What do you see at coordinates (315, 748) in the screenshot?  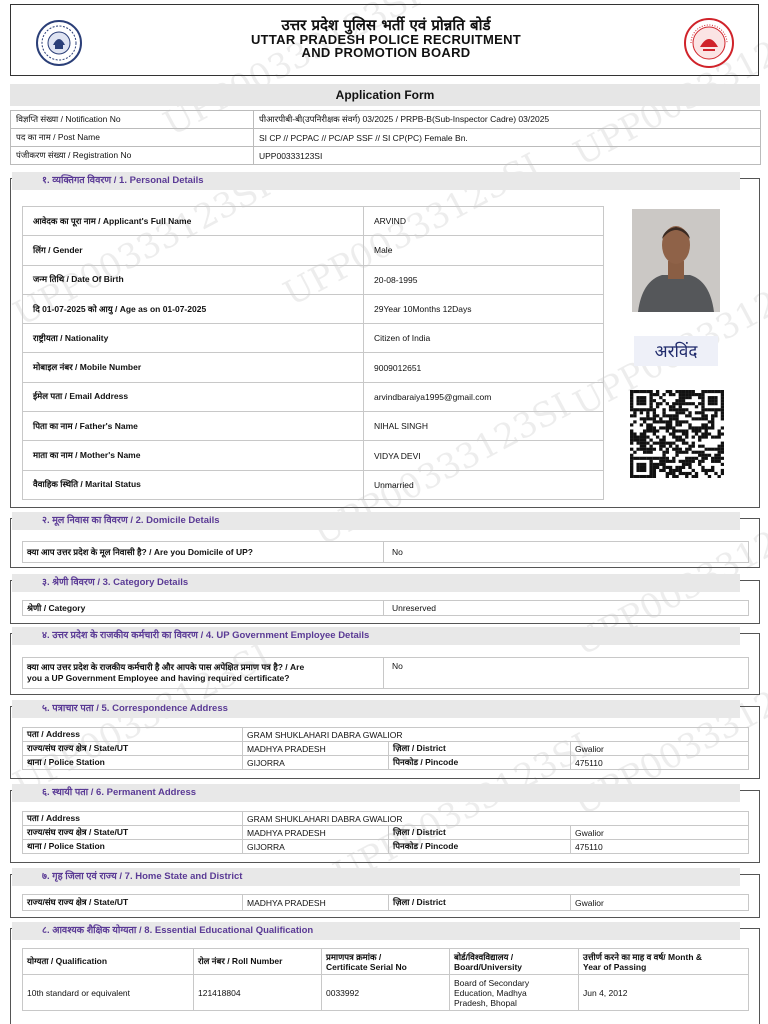 I see `correspondence-state-value: MADHYA PRADESH` at bounding box center [315, 748].